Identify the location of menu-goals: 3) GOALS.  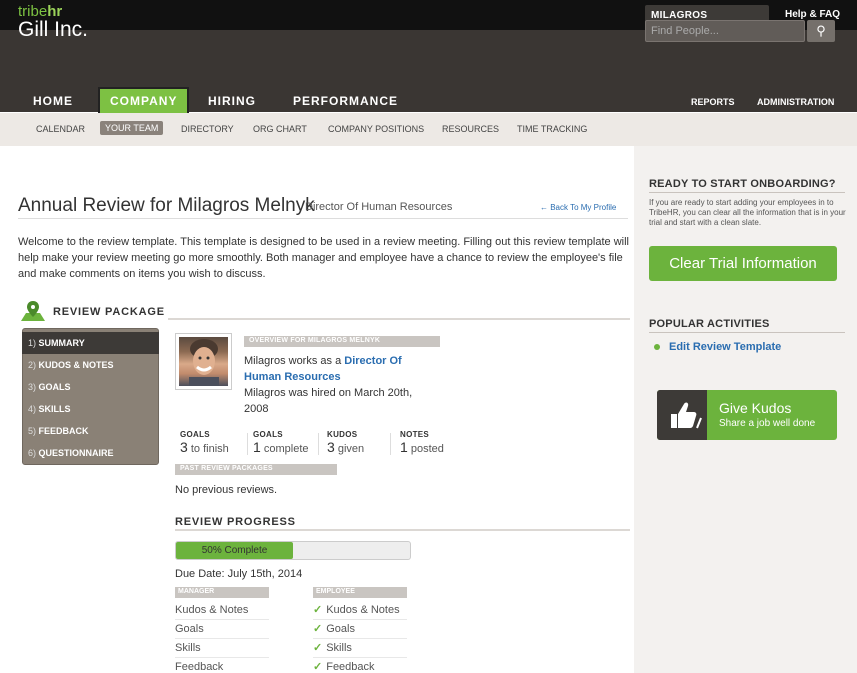
(90, 387).